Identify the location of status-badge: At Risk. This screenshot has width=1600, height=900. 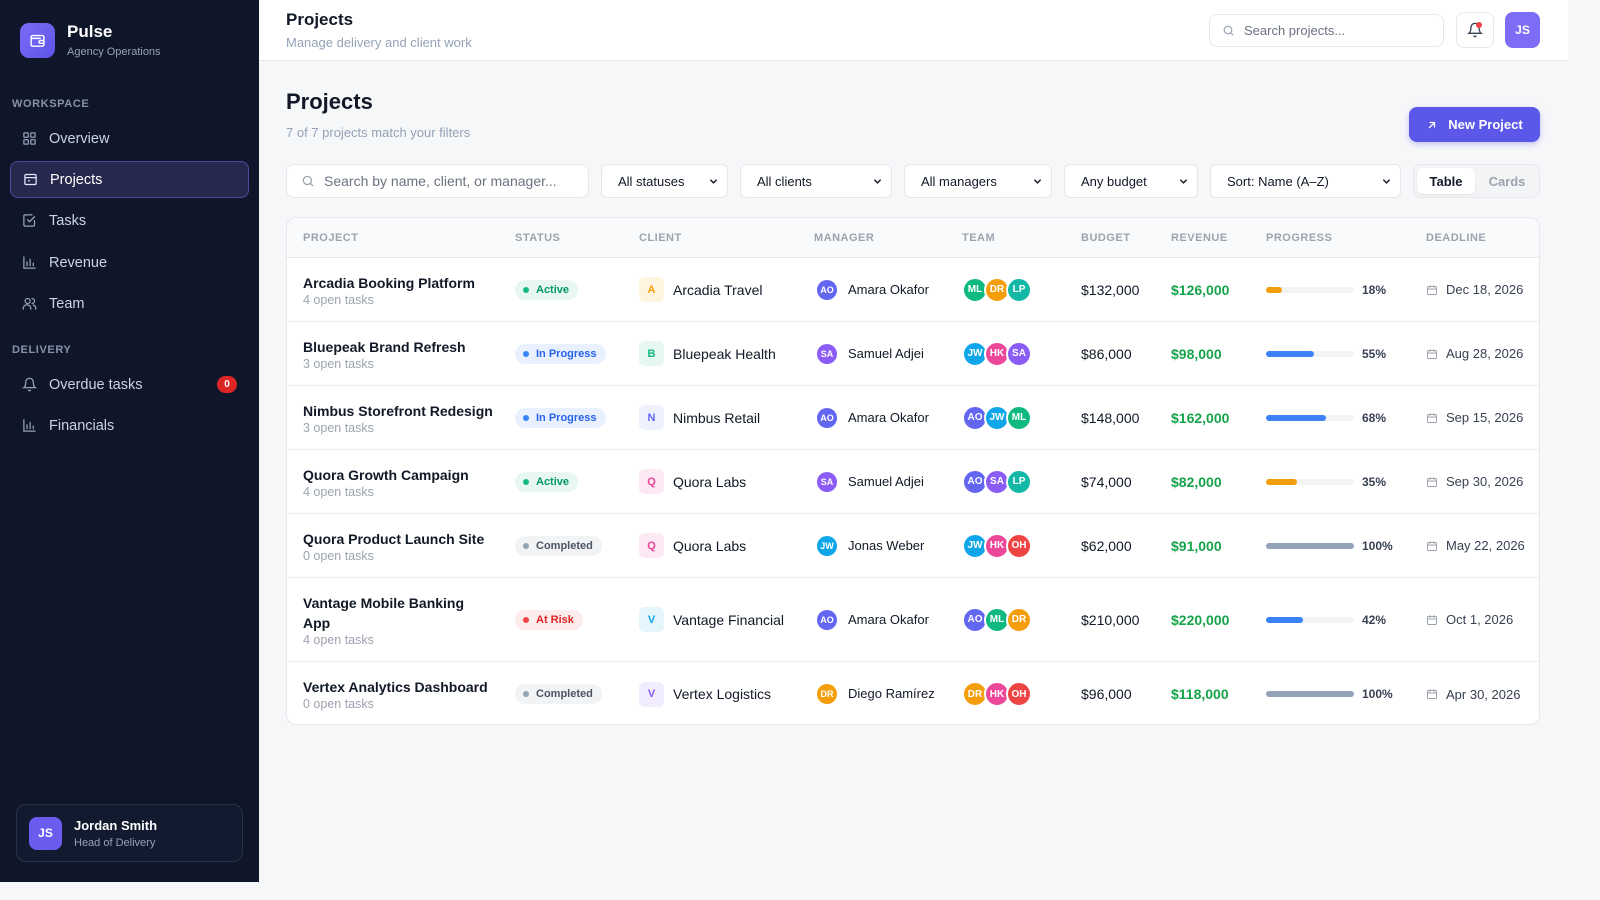
(549, 619).